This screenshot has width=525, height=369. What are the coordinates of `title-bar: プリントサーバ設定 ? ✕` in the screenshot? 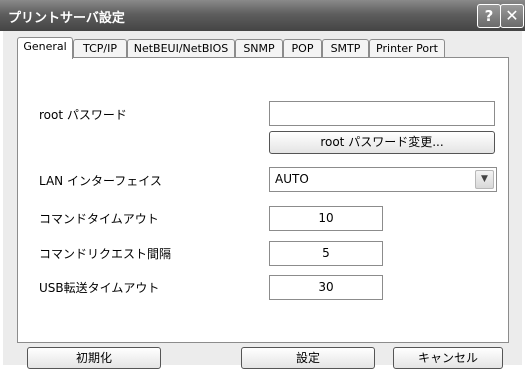 It's located at (262, 15).